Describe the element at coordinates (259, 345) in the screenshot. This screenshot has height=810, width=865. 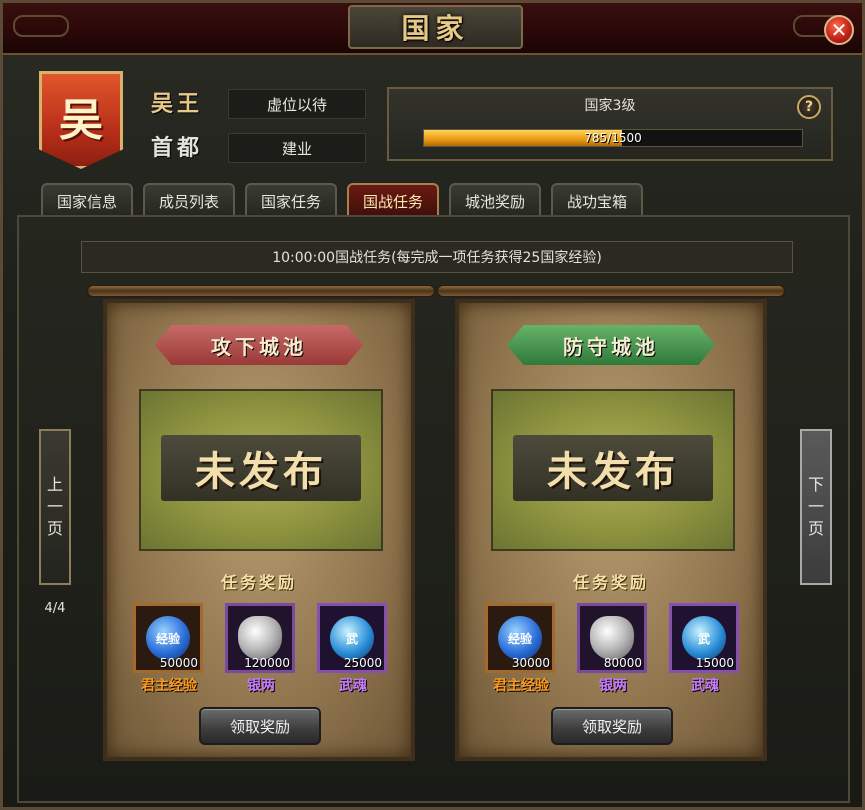
I see `task-title-ribbon: 攻下城池` at that location.